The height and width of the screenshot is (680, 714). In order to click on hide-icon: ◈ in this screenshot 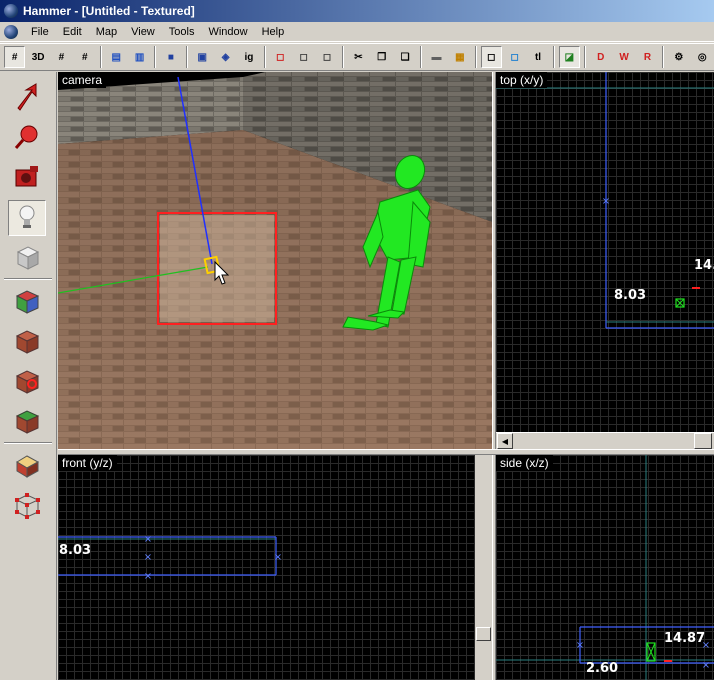, I will do `click(225, 57)`.